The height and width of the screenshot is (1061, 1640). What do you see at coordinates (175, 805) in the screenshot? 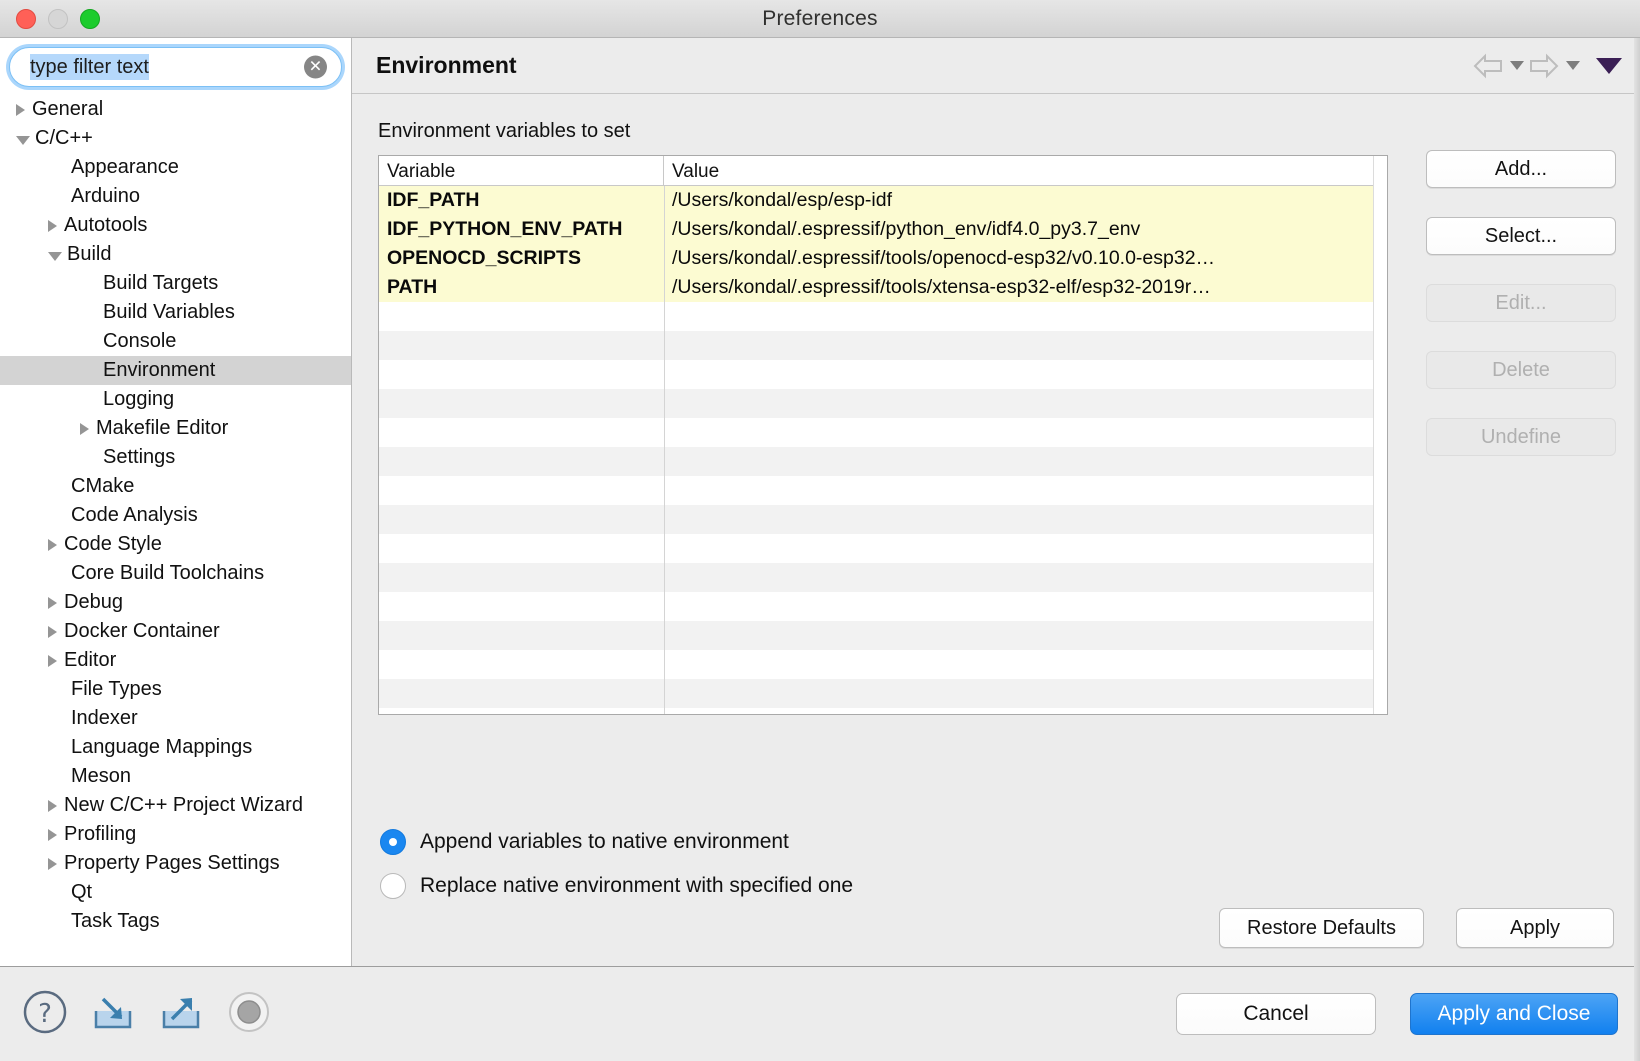
I see `sidebar-item-new-c-c-project-wizard: New C/C++ Project Wizard` at bounding box center [175, 805].